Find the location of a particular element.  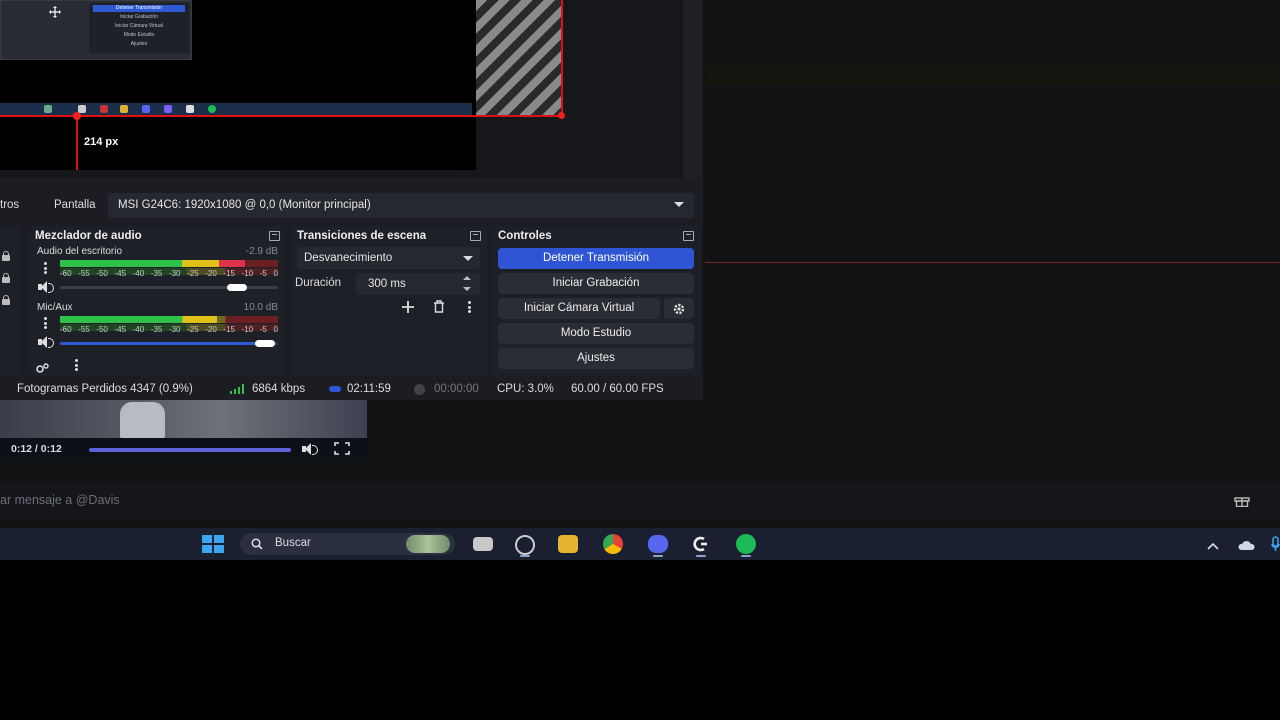

nested-menu-item: Iniciar Cámara Virtual is located at coordinates (139, 26).